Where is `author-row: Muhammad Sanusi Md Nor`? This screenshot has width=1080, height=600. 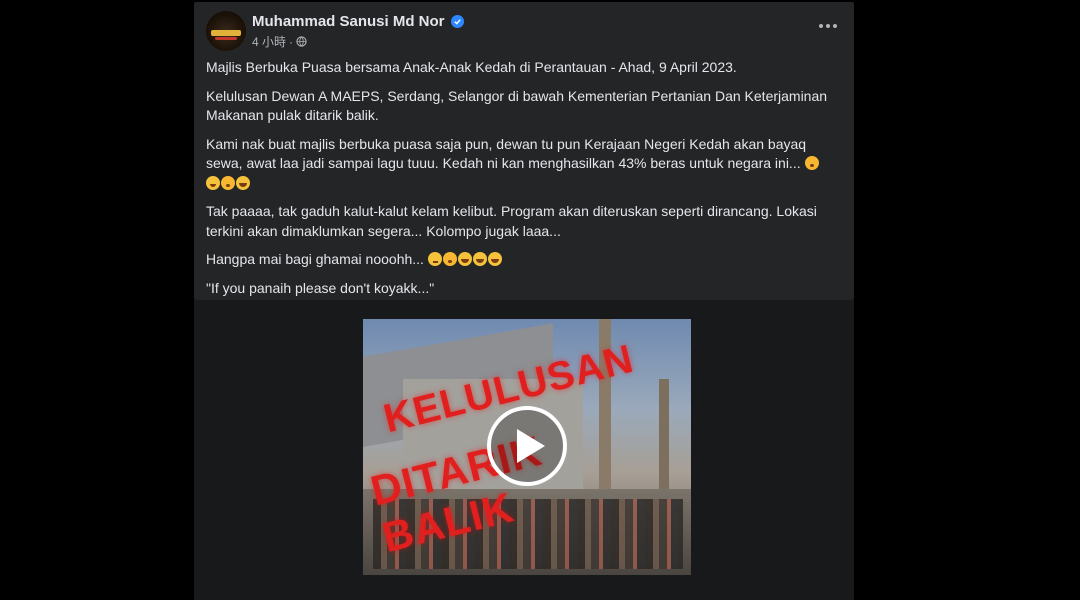 author-row: Muhammad Sanusi Md Nor is located at coordinates (358, 21).